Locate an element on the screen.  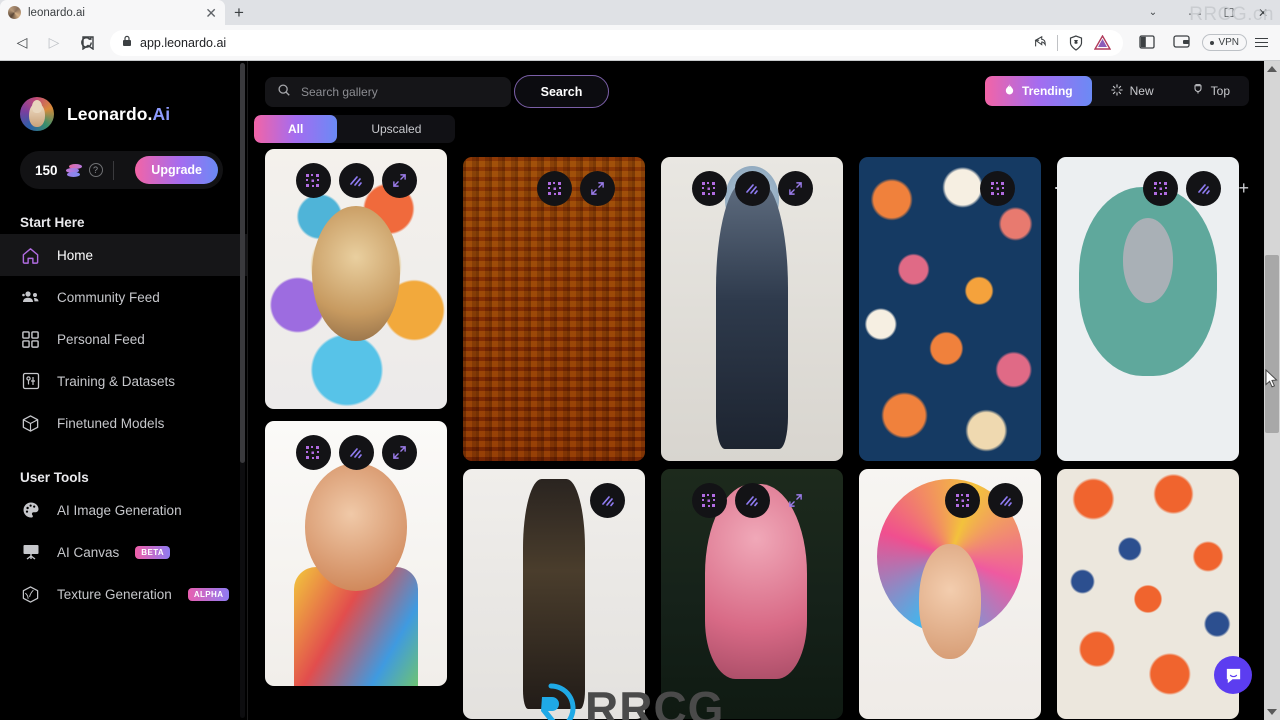
palette-icon is located at coordinates (30, 510).